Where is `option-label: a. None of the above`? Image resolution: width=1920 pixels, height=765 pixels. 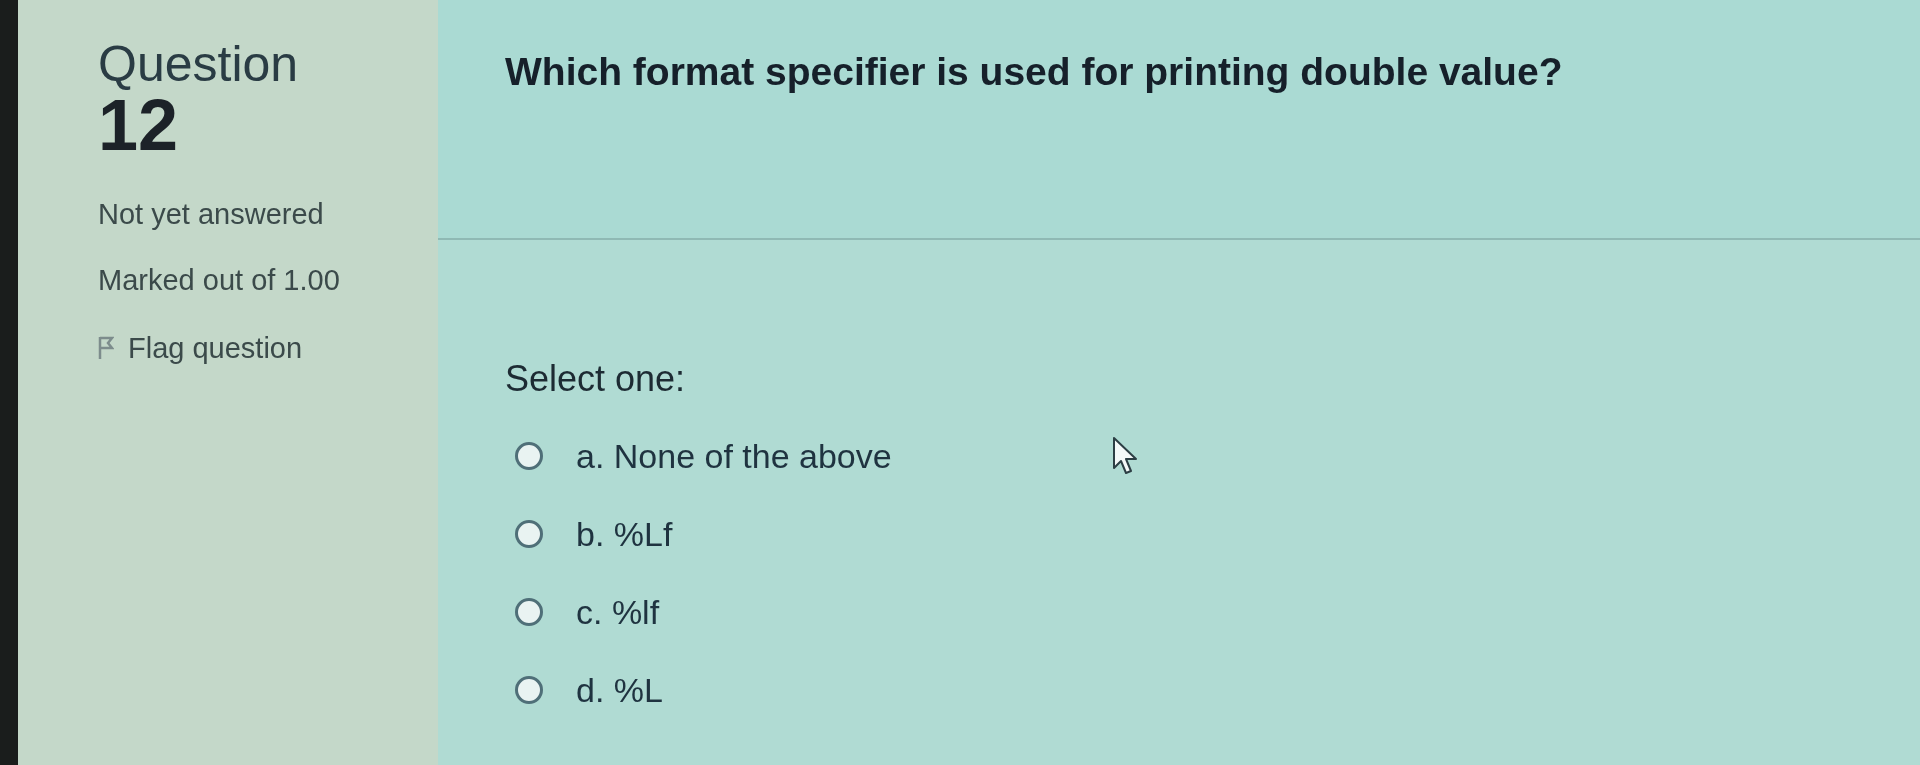 option-label: a. None of the above is located at coordinates (734, 456).